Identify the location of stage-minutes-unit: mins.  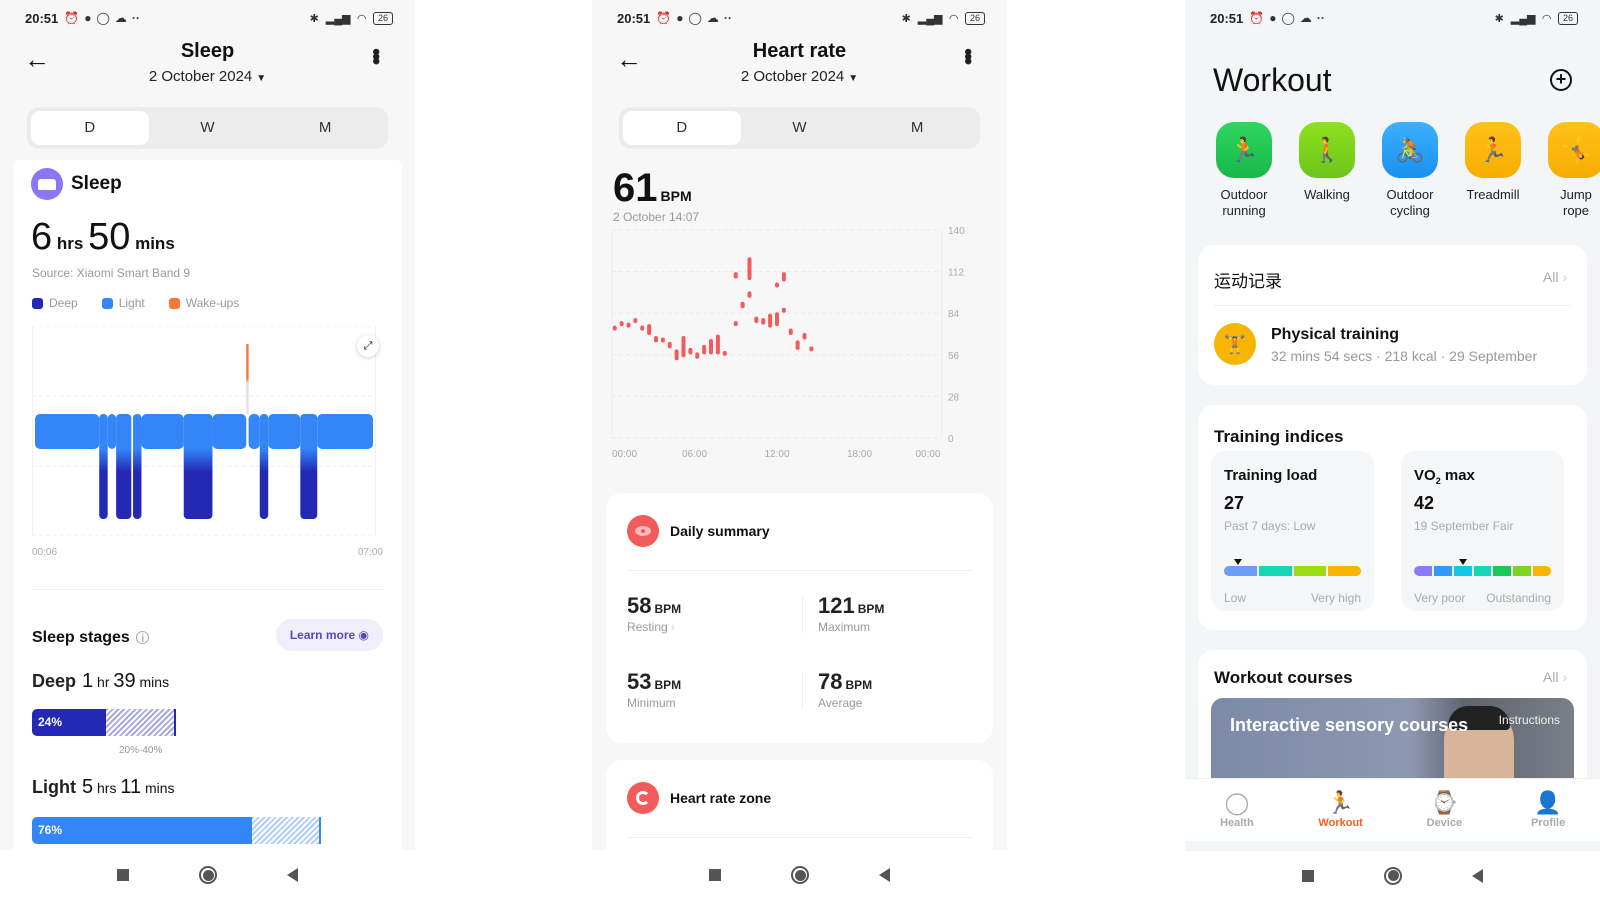
(160, 788).